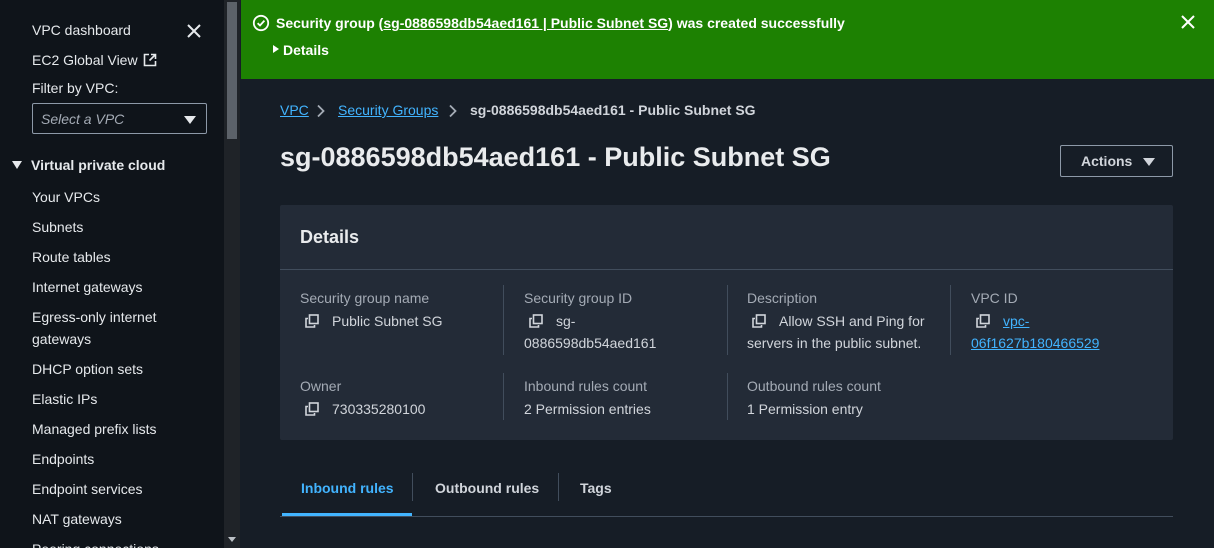  What do you see at coordinates (83, 119) in the screenshot?
I see `vpc-filter-placeholder: Select a VPC` at bounding box center [83, 119].